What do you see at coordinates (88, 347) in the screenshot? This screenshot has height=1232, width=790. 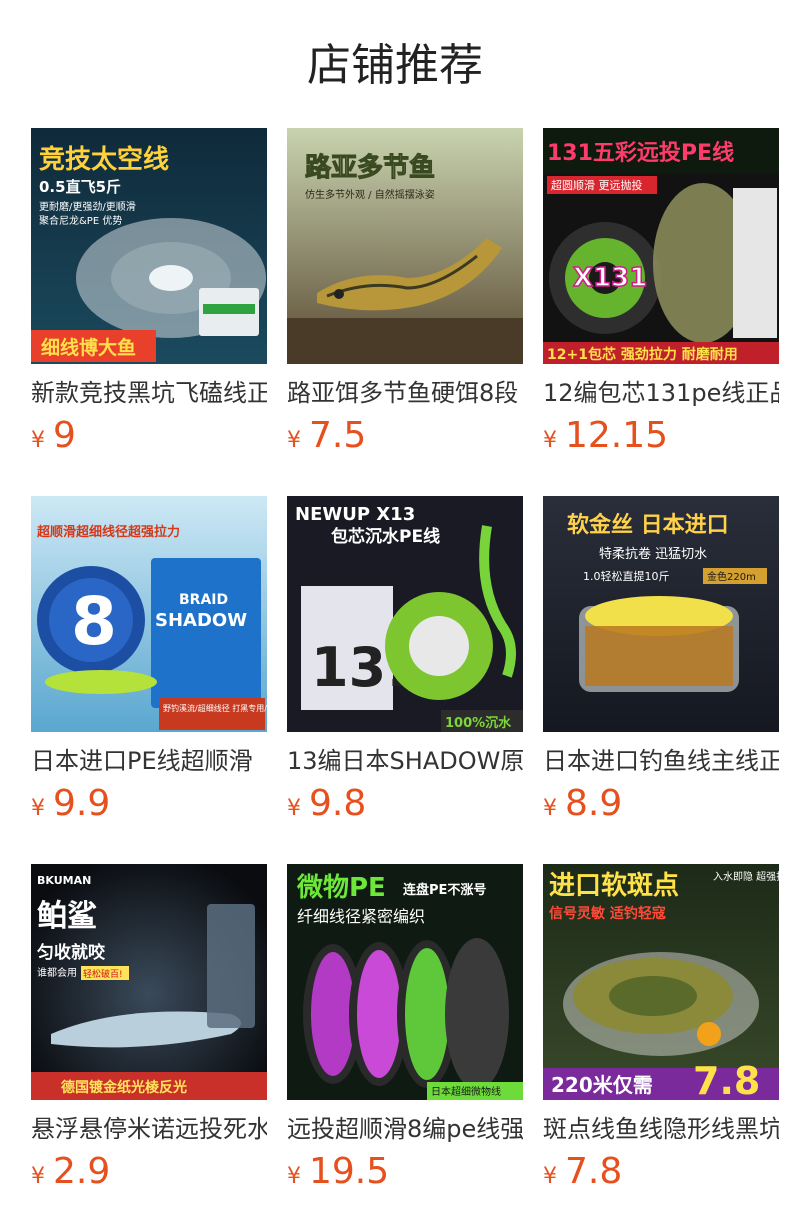 I see `image-banner: 细线博大鱼` at bounding box center [88, 347].